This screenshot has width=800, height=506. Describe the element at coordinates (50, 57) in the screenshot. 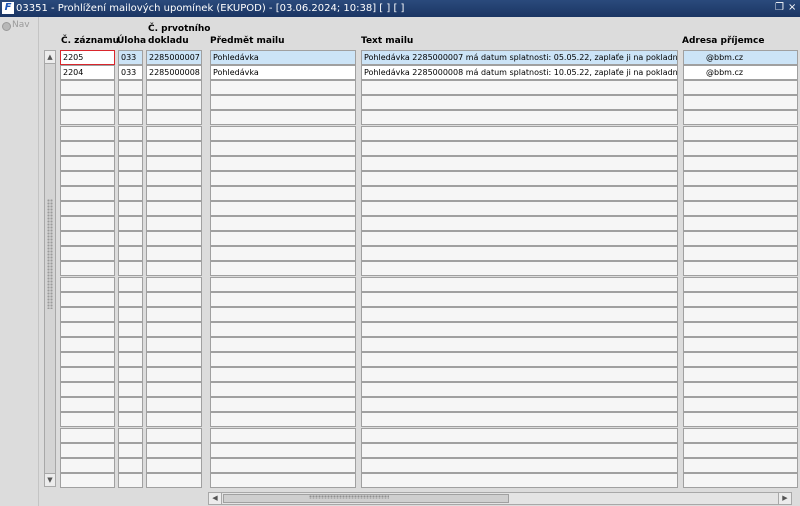

I see `scroll-up-icon: ▲` at that location.